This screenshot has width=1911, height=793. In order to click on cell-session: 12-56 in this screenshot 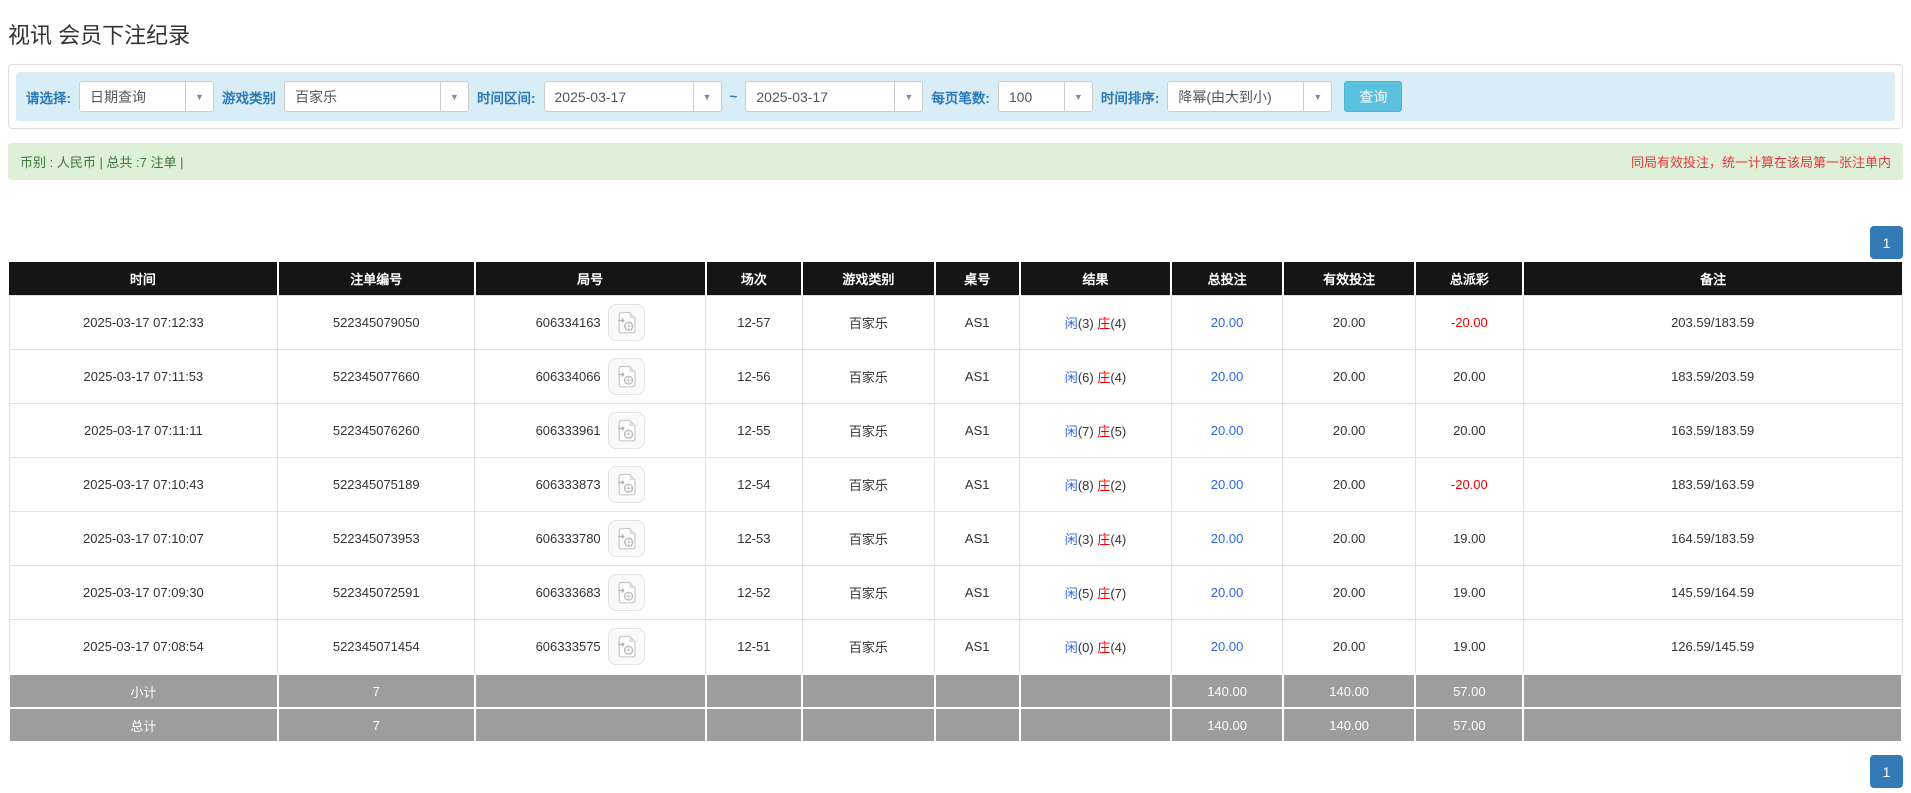, I will do `click(754, 376)`.